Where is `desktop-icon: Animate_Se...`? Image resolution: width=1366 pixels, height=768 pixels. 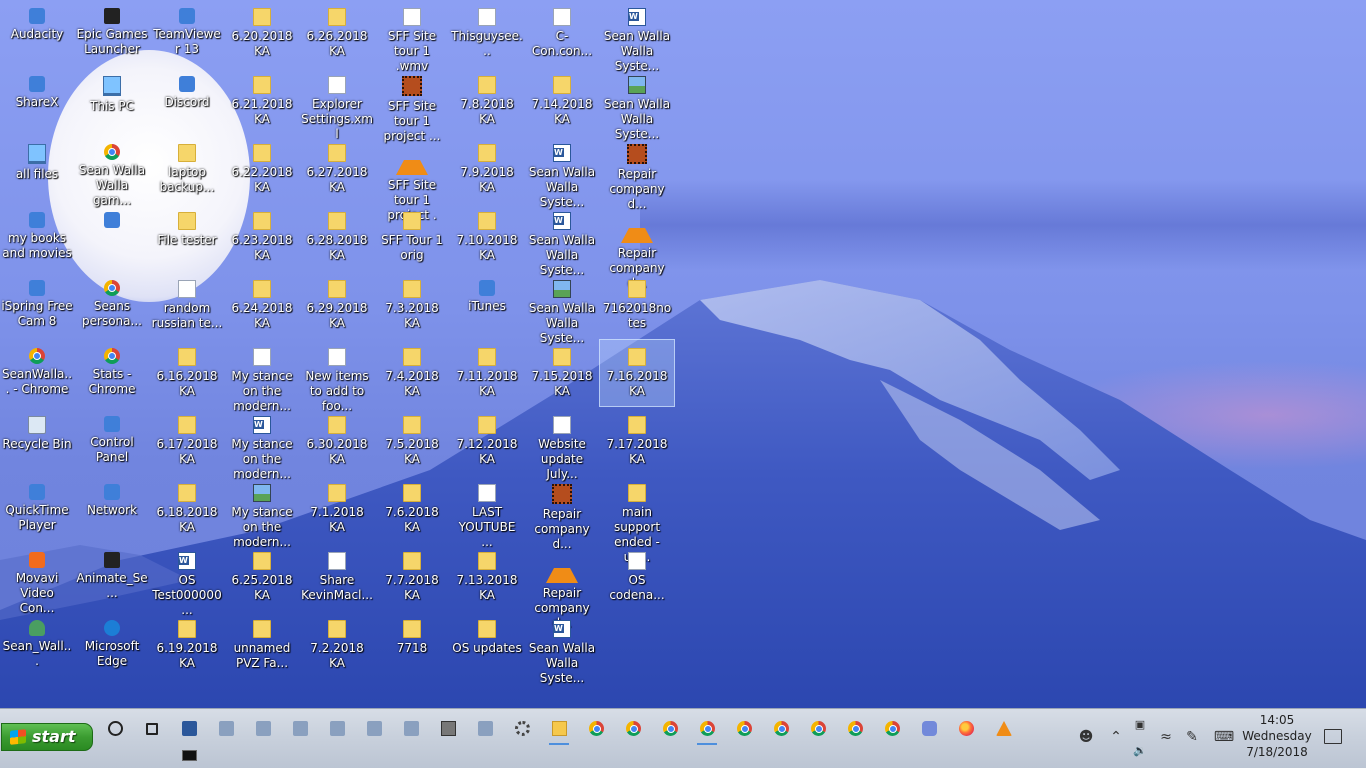 desktop-icon: Animate_Se... is located at coordinates (112, 577).